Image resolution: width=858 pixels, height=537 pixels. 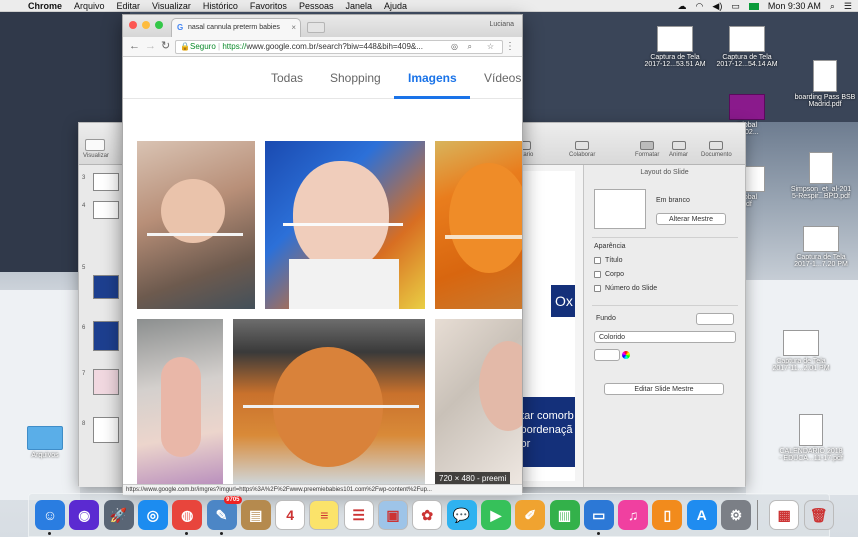 What do you see at coordinates (626, 355) in the screenshot?
I see `color-wheel-icon` at bounding box center [626, 355].